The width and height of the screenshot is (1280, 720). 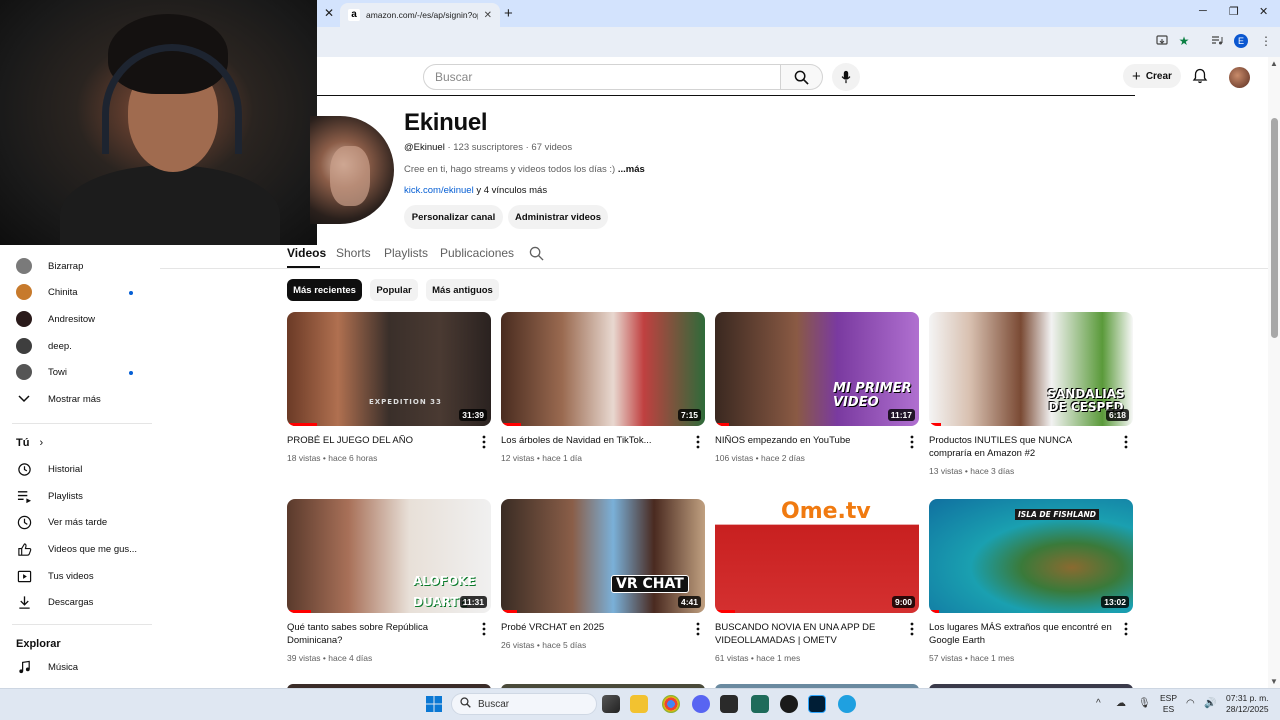 I want to click on sidebar-item-your-videos: Tus videos, so click(x=86, y=576).